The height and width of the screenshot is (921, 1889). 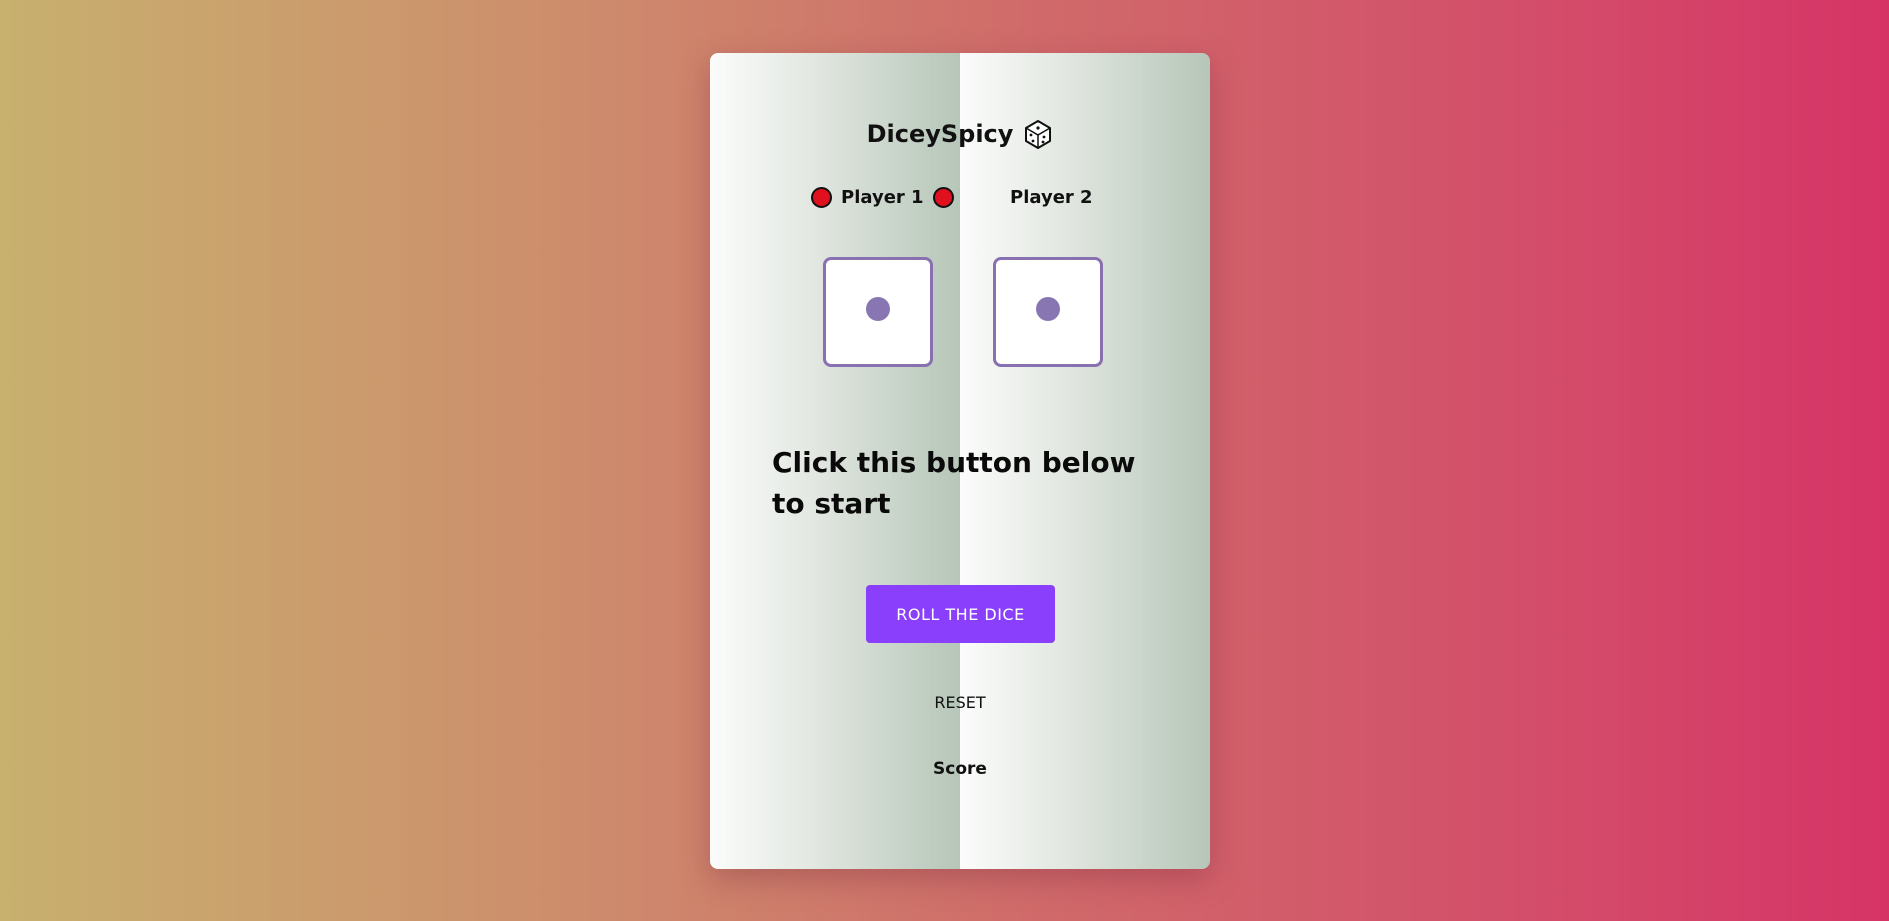 I want to click on player-2-name: Player 2, so click(x=1051, y=197).